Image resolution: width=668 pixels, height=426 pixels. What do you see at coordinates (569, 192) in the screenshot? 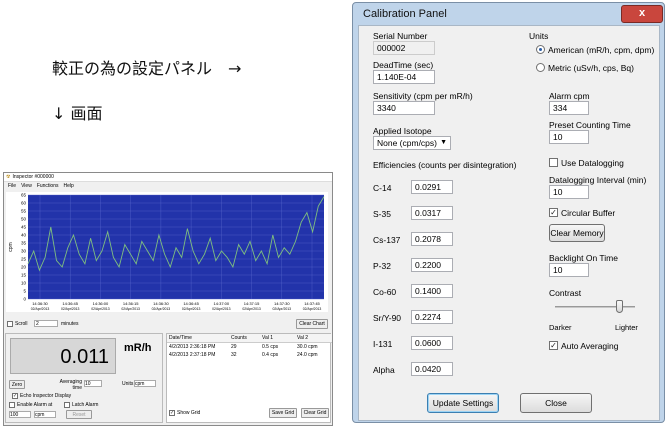
I see `datalogging-interval-input: 10` at bounding box center [569, 192].